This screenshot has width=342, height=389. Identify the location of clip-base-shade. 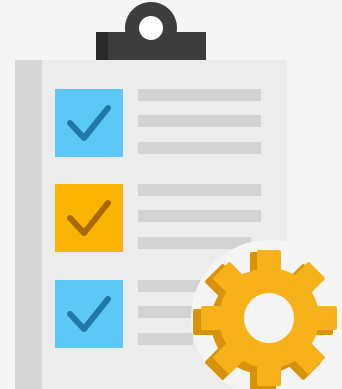
(102, 46).